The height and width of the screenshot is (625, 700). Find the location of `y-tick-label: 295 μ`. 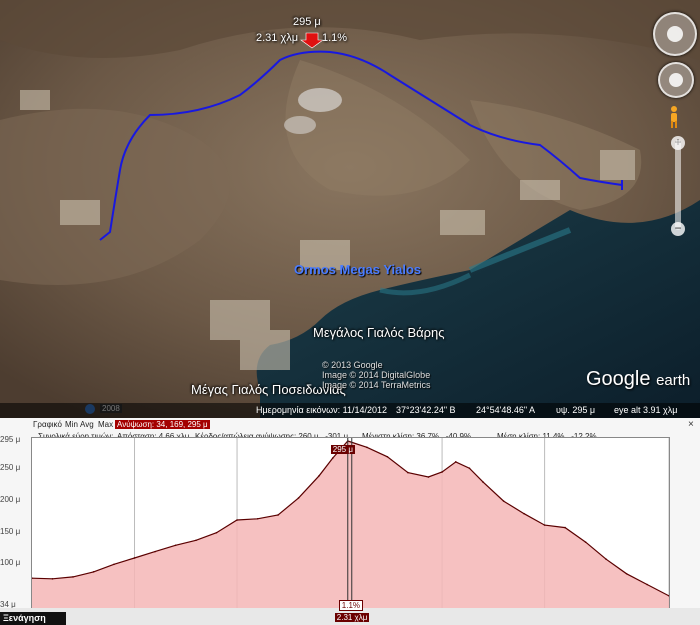

y-tick-label: 295 μ is located at coordinates (10, 439).